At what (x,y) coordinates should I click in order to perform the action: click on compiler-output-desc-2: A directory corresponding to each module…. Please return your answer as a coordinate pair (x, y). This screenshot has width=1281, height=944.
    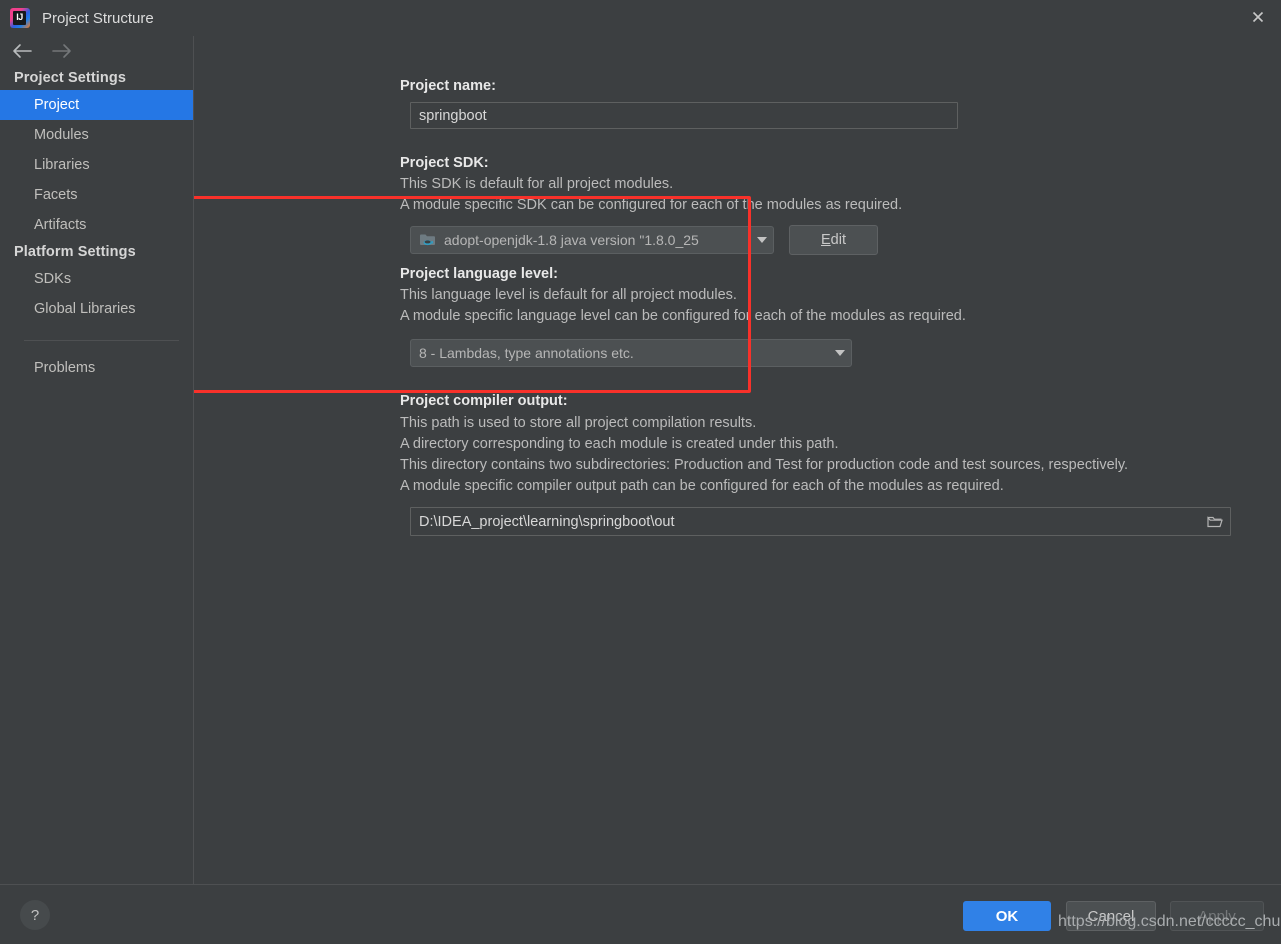
    Looking at the image, I should click on (619, 444).